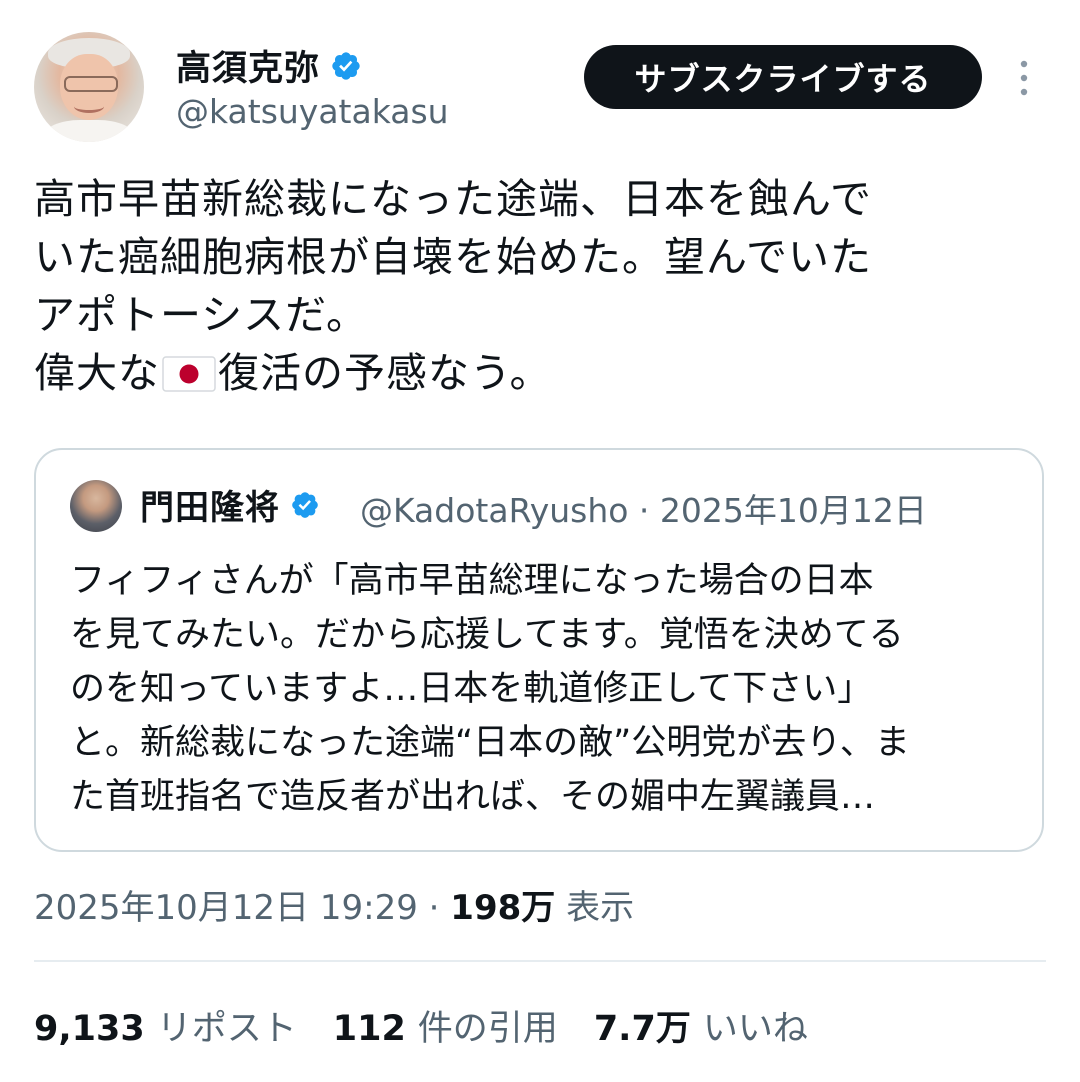 The width and height of the screenshot is (1080, 1082). I want to click on author-name: 高須克弥, so click(269, 65).